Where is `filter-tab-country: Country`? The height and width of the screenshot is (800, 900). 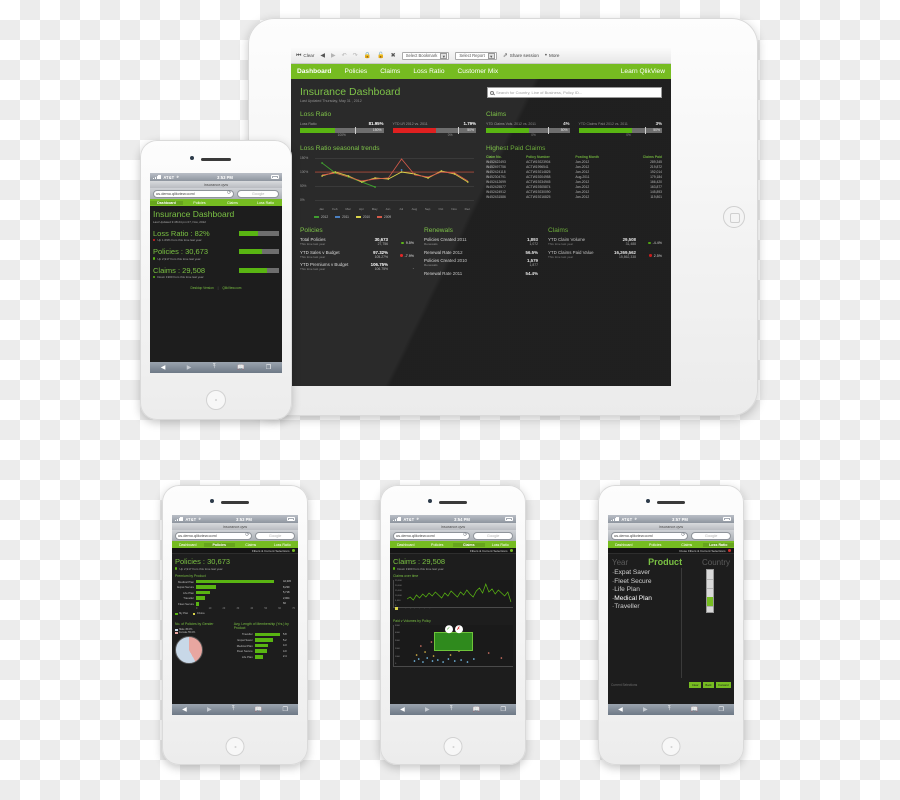 filter-tab-country: Country is located at coordinates (716, 562).